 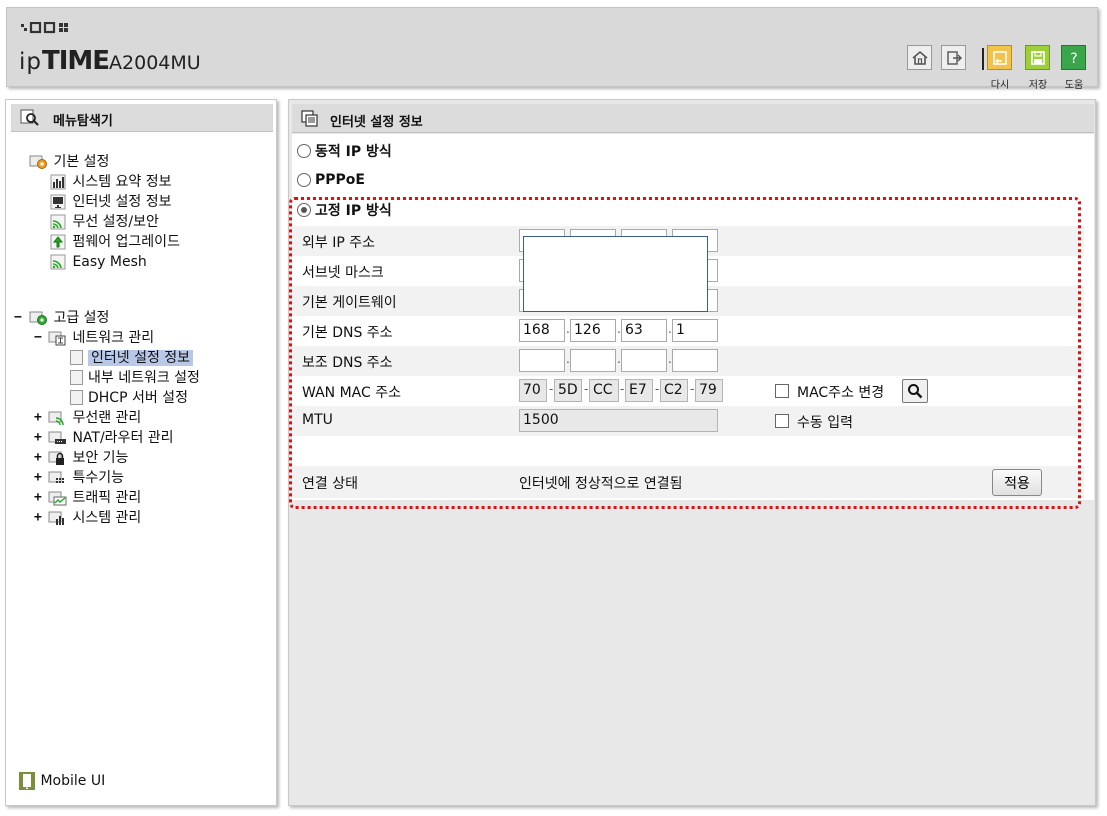 I want to click on mobile-ui-link: Mobile UI, so click(x=61, y=781).